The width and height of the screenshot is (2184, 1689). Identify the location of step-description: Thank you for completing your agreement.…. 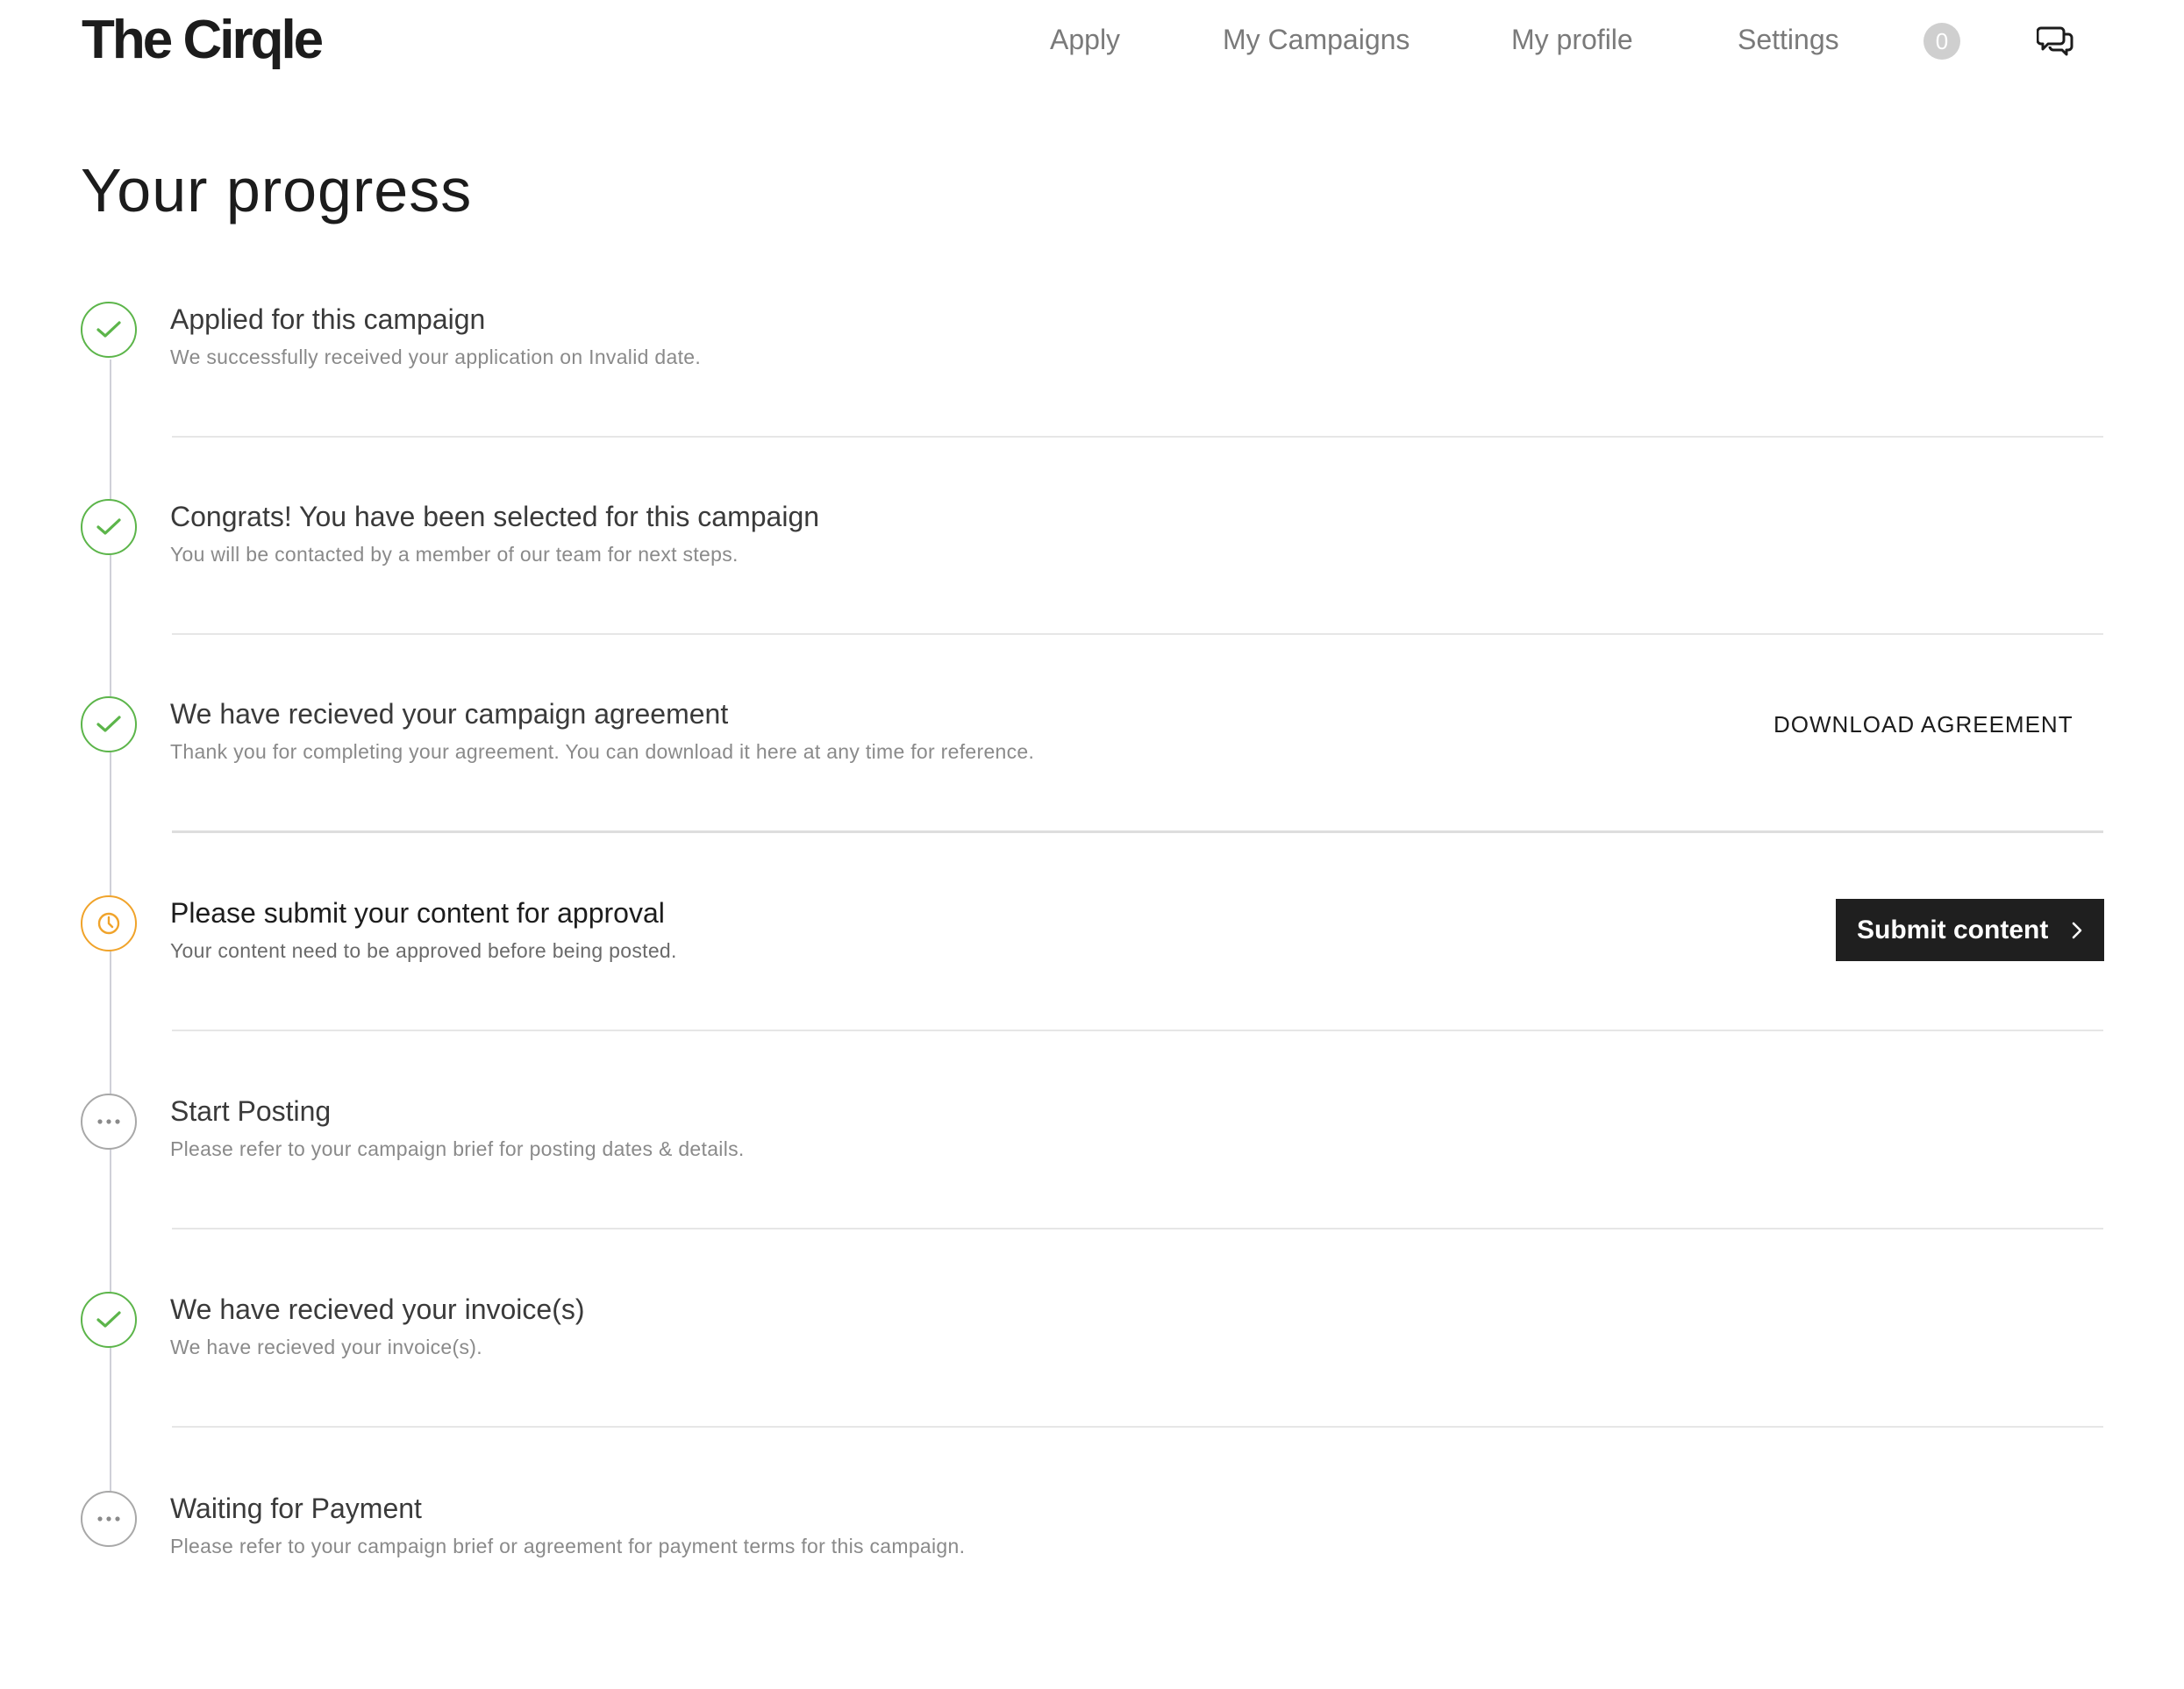
(602, 752).